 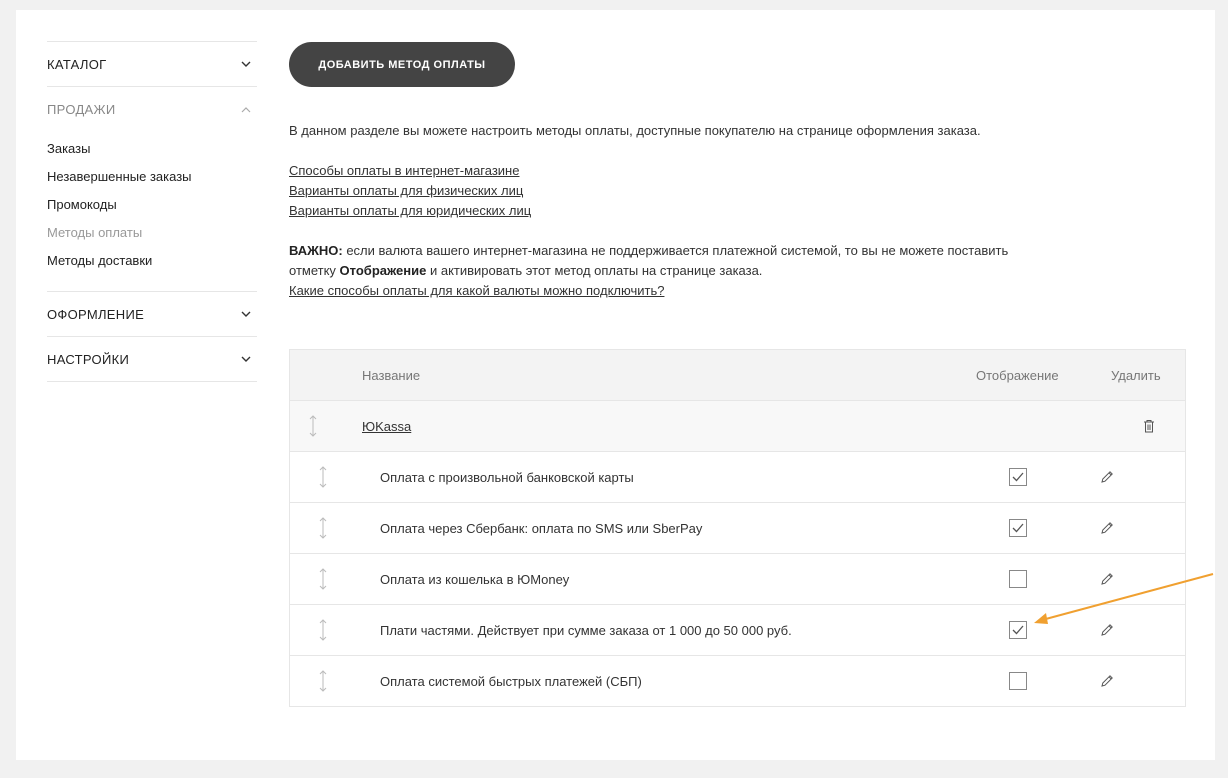 What do you see at coordinates (737, 477) in the screenshot?
I see `table-row: Оплата с произвольной банковской карты` at bounding box center [737, 477].